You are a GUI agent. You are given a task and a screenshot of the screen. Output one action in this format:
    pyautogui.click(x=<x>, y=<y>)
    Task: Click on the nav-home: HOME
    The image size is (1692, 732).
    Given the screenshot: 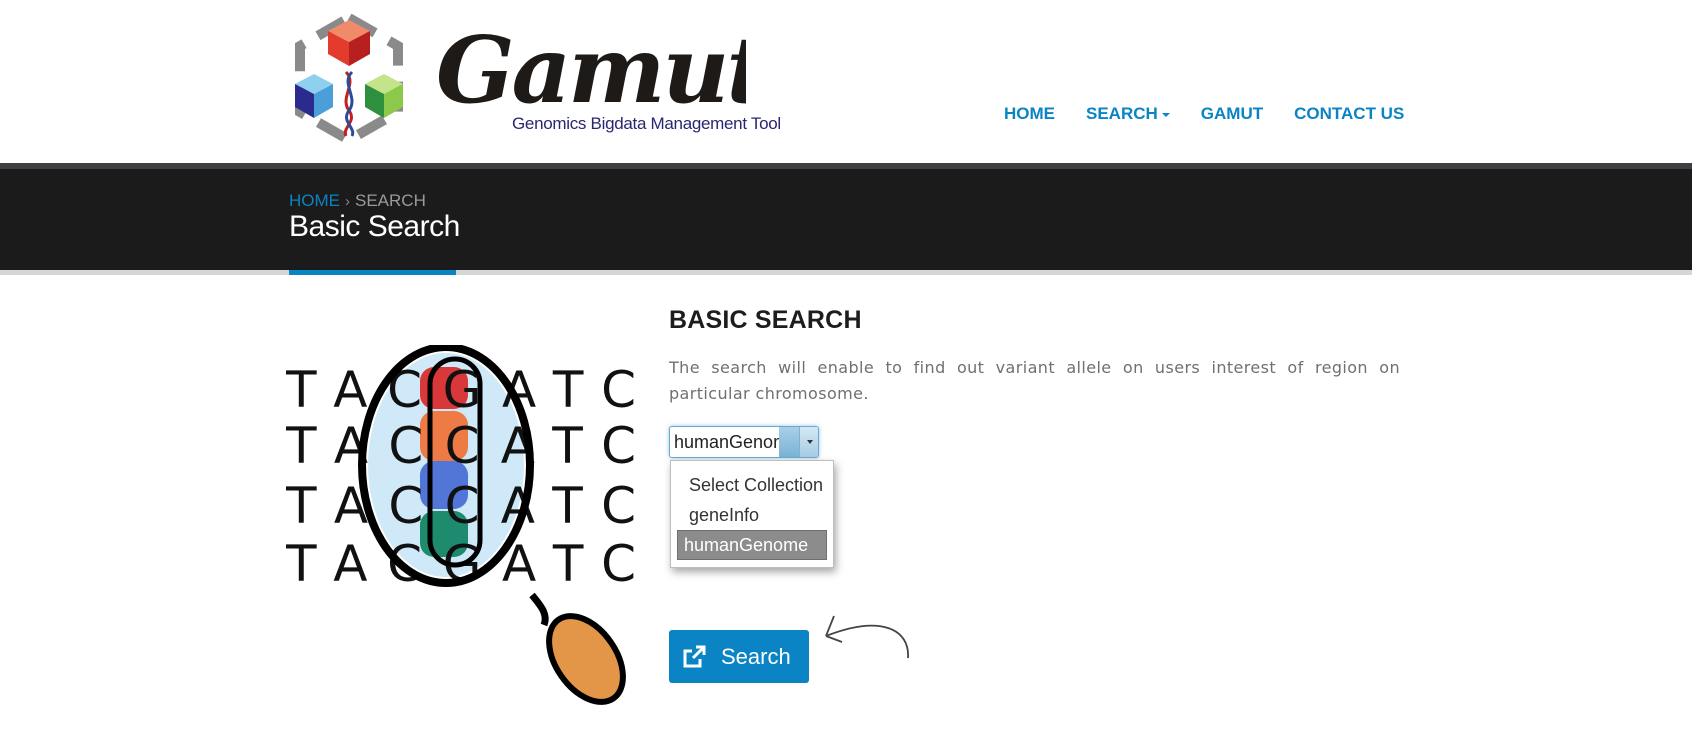 What is the action you would take?
    pyautogui.click(x=1029, y=114)
    